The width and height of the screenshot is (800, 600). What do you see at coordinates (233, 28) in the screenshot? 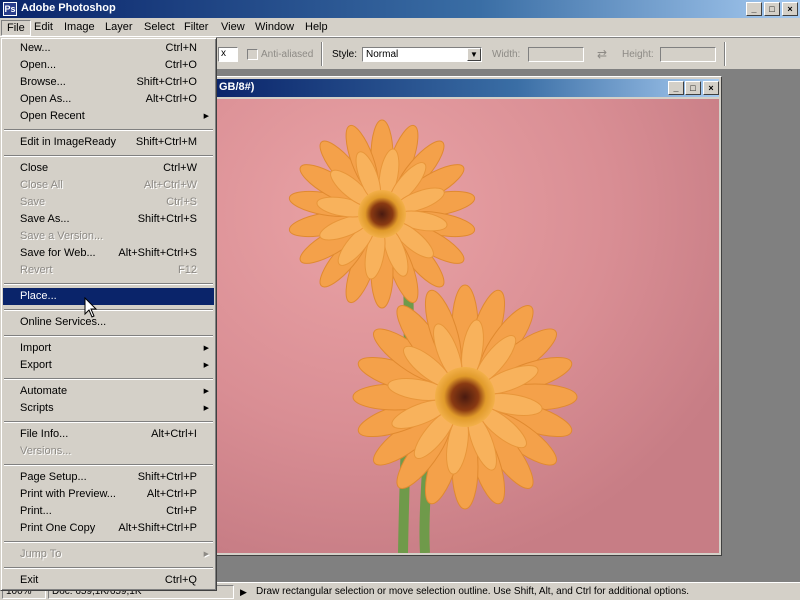
I see `menu-view: View` at bounding box center [233, 28].